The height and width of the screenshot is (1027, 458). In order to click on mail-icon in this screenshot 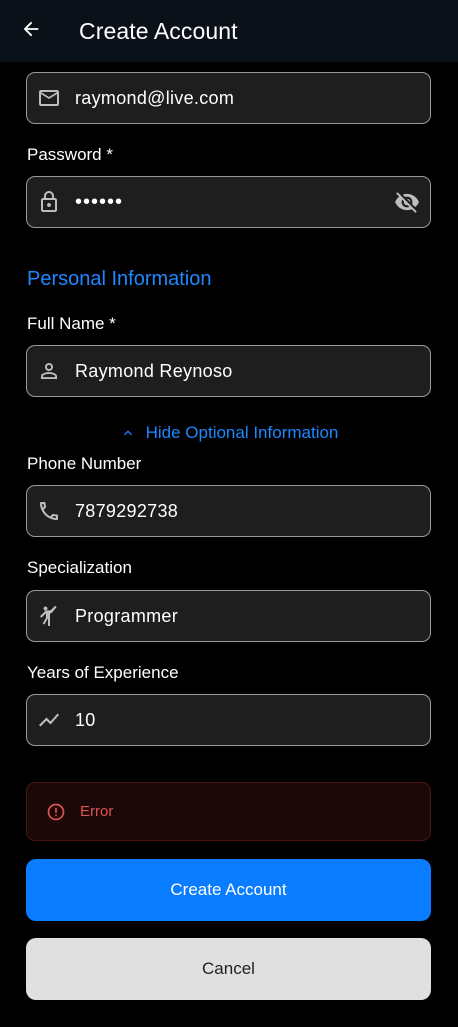, I will do `click(49, 98)`.